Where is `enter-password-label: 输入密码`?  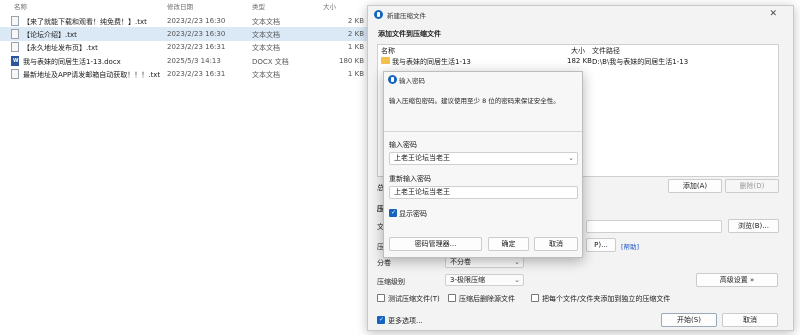
enter-password-label: 输入密码 is located at coordinates (403, 145).